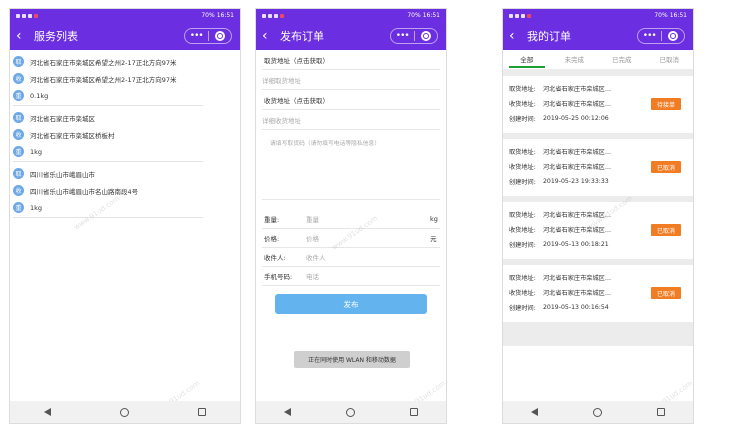  I want to click on delivery-address-picker: 收货地址（点击获取）, so click(351, 100).